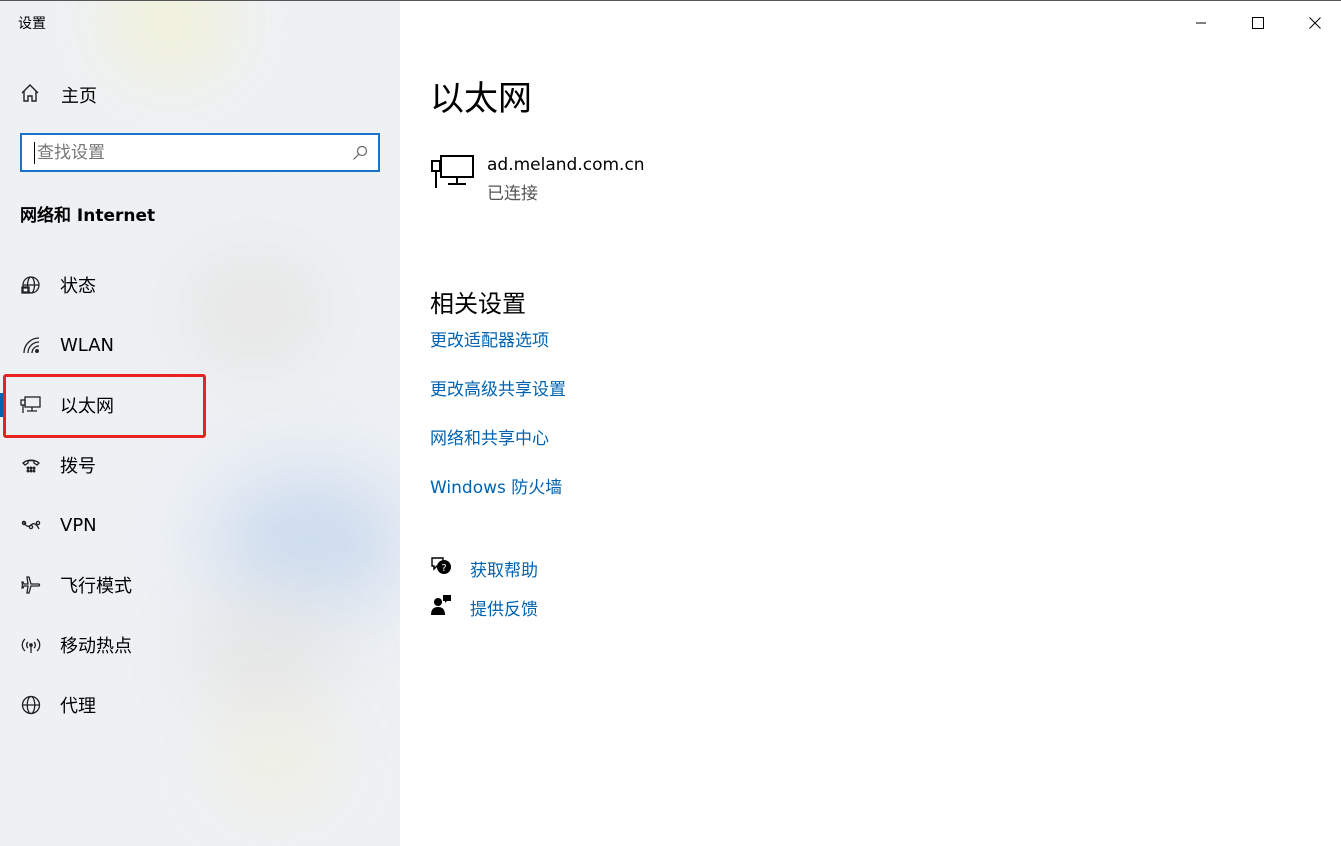 This screenshot has height=846, width=1341. What do you see at coordinates (78, 706) in the screenshot?
I see `sidebar-item-label: 代理` at bounding box center [78, 706].